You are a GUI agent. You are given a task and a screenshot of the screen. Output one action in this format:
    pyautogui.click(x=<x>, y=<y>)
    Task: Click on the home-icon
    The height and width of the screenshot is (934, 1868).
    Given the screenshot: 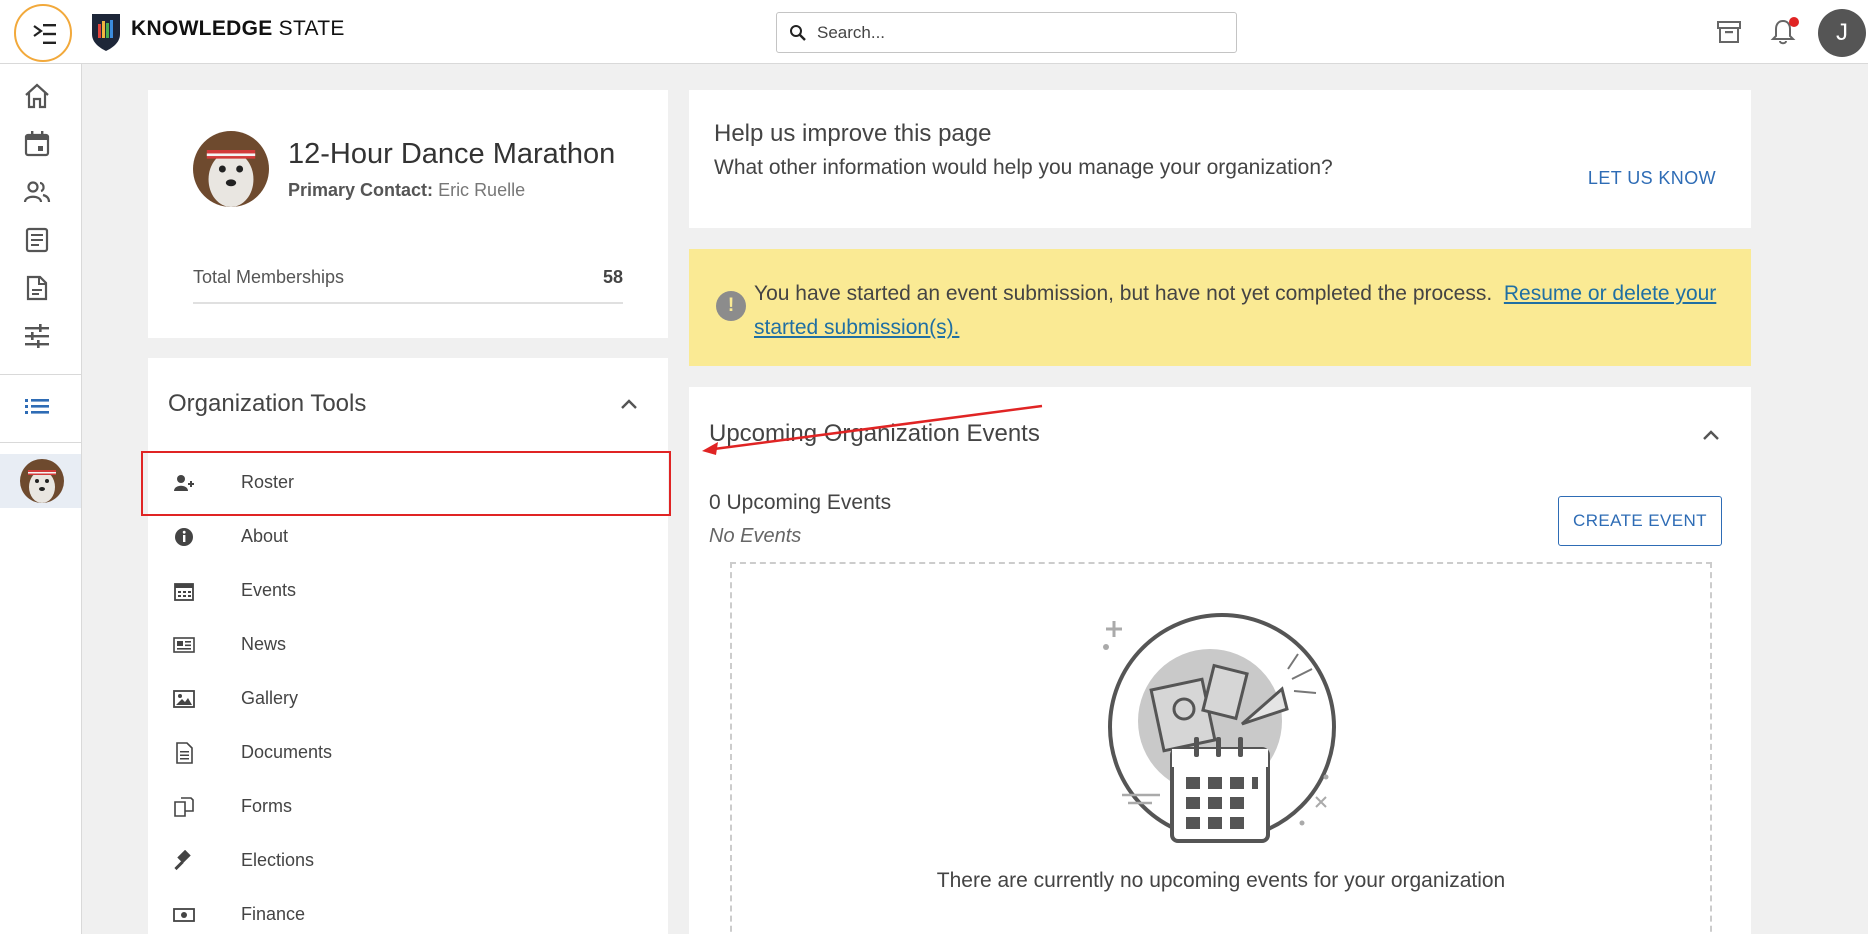 What is the action you would take?
    pyautogui.click(x=37, y=96)
    